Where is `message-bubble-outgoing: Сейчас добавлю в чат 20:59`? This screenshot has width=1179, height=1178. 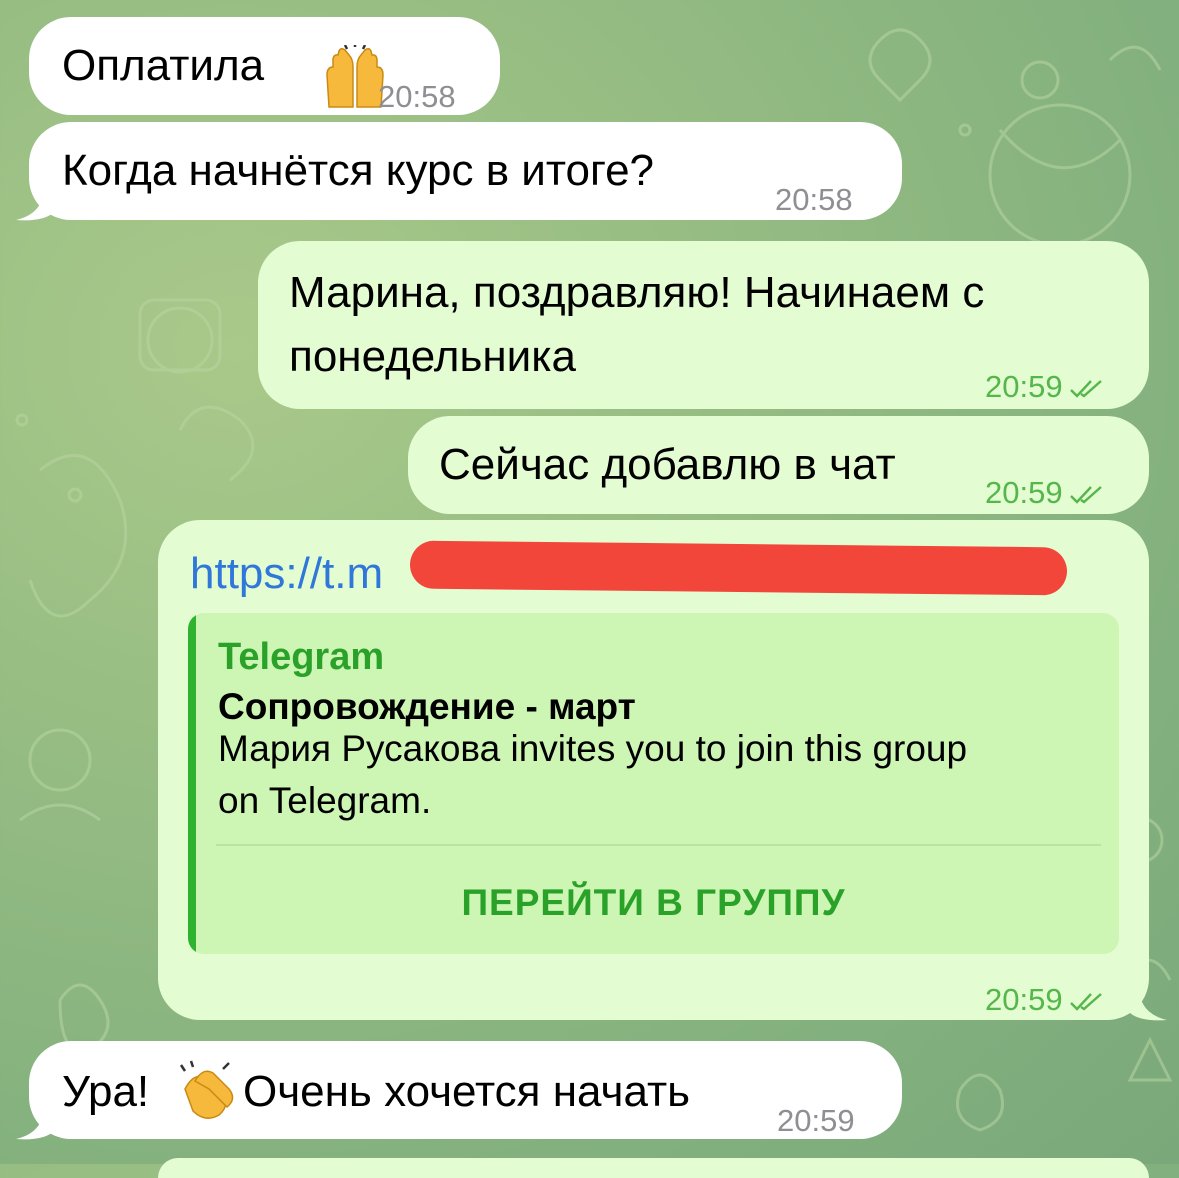
message-bubble-outgoing: Сейчас добавлю в чат 20:59 is located at coordinates (778, 465).